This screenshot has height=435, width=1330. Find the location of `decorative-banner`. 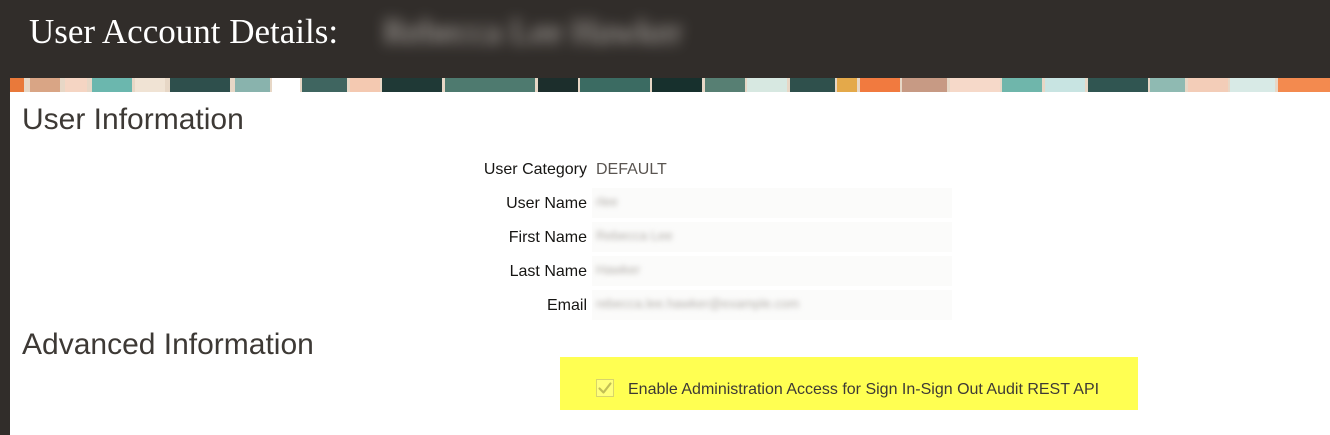

decorative-banner is located at coordinates (670, 85).